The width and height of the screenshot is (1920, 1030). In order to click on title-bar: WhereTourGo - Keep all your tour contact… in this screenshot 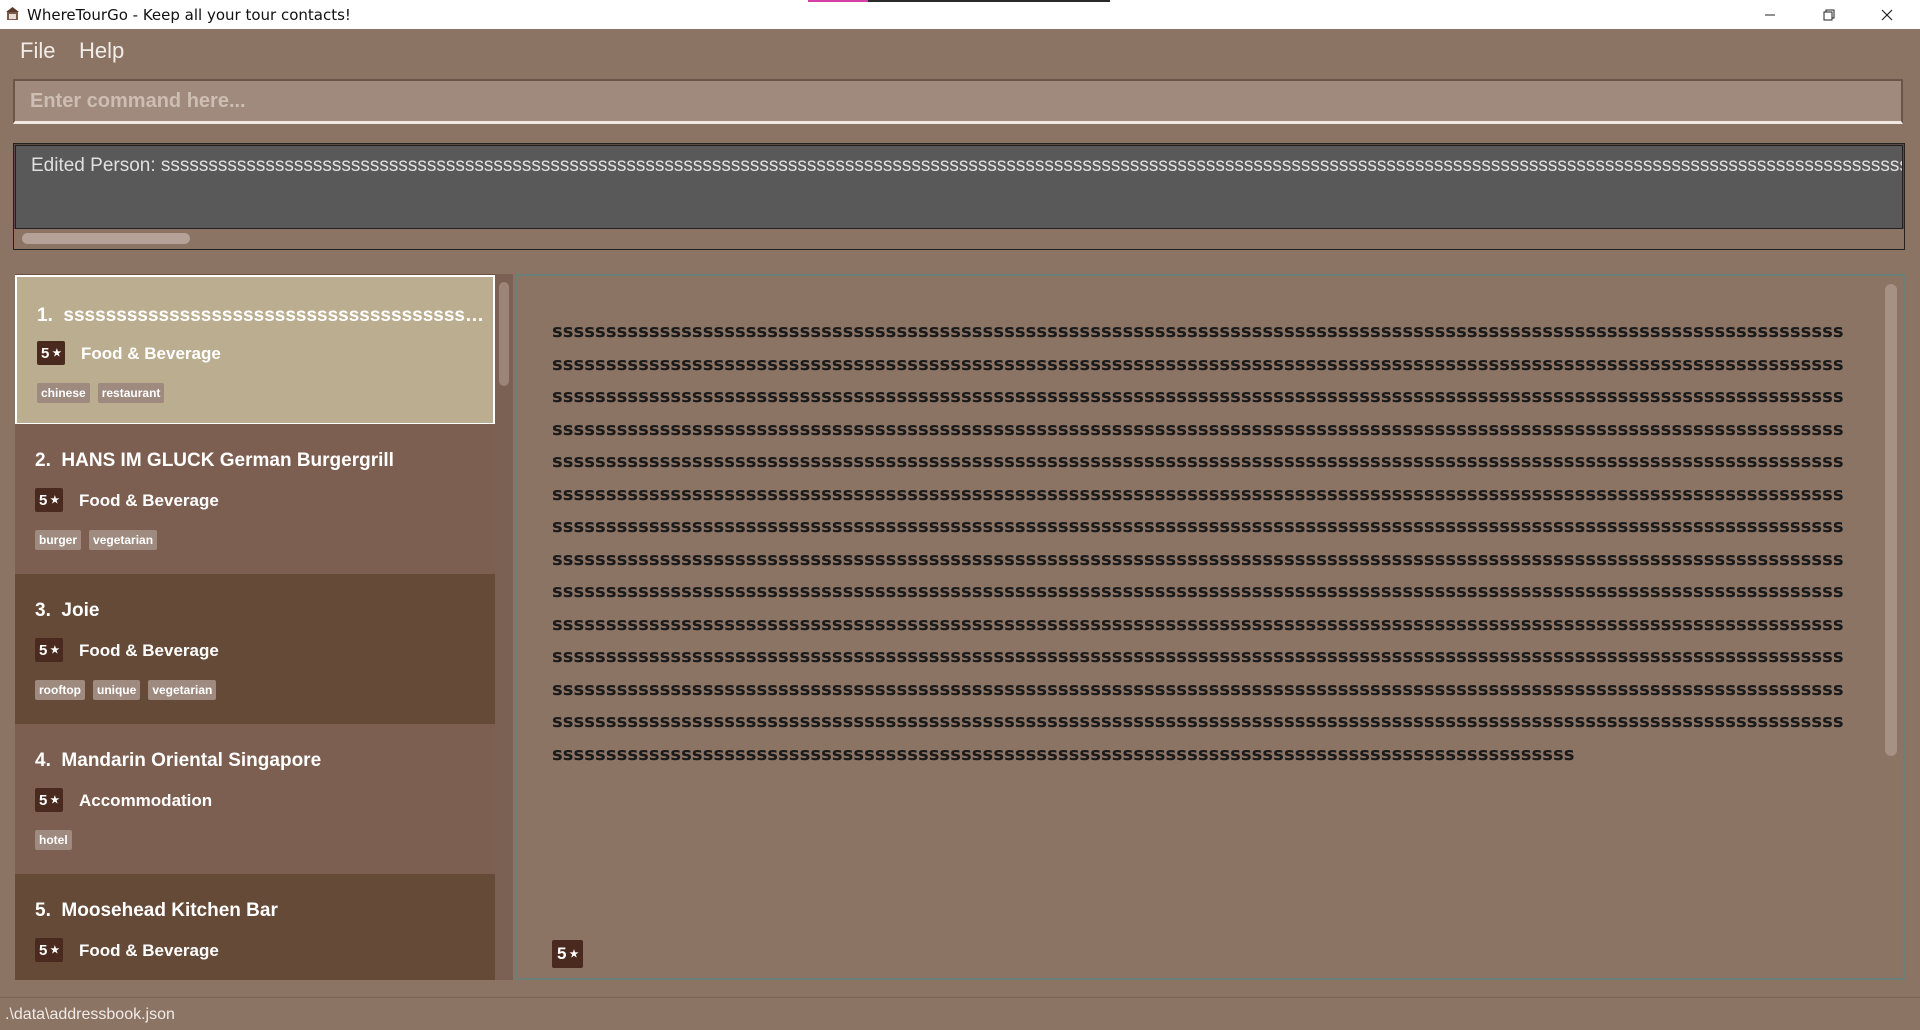, I will do `click(960, 14)`.